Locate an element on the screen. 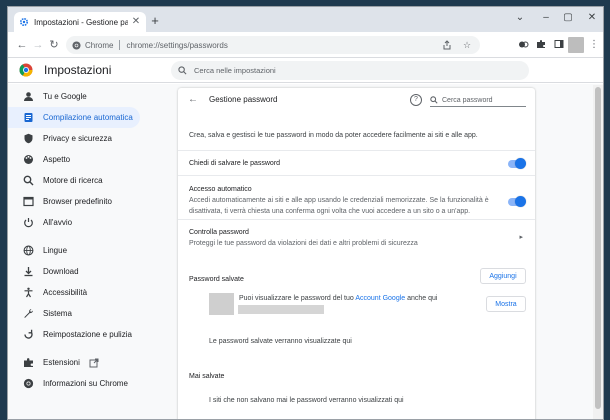 This screenshot has width=610, height=420. tab-search-chevron-icon: ⌄ is located at coordinates (520, 18).